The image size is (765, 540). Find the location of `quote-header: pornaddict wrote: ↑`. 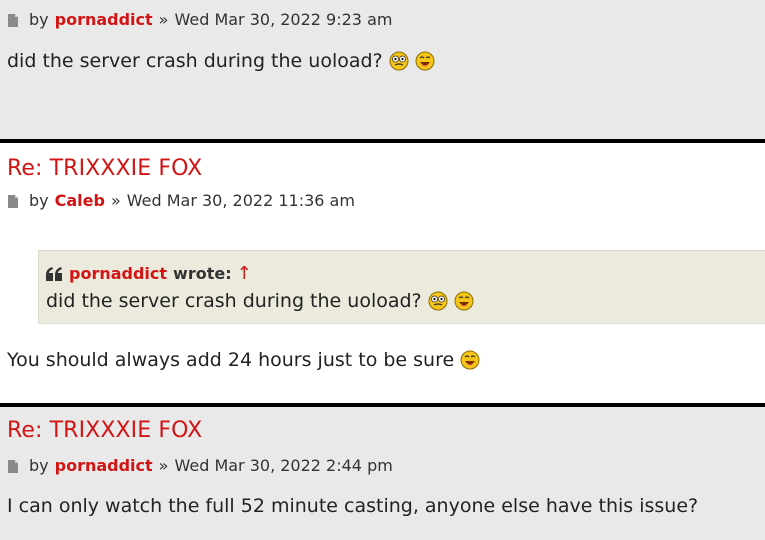

quote-header: pornaddict wrote: ↑ is located at coordinates (149, 273).